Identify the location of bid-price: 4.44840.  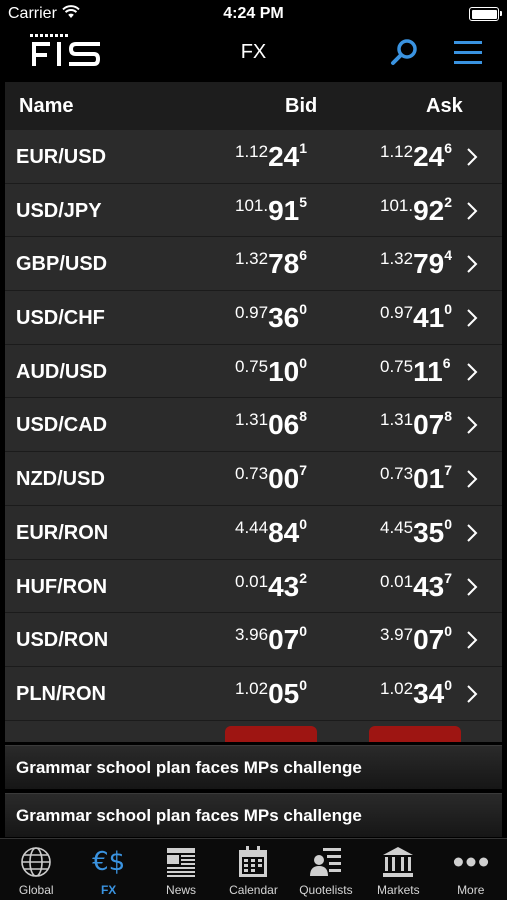
(271, 532).